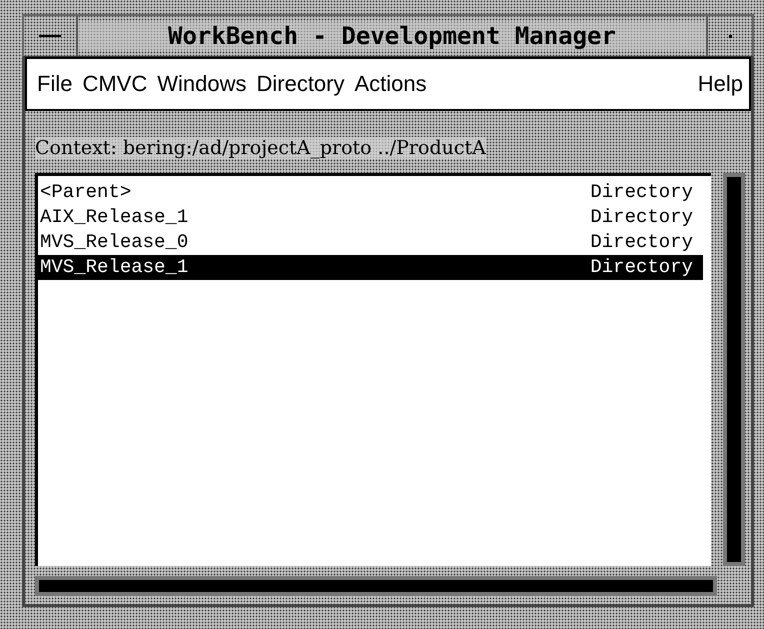  Describe the element at coordinates (720, 84) in the screenshot. I see `menu-item: Help` at that location.